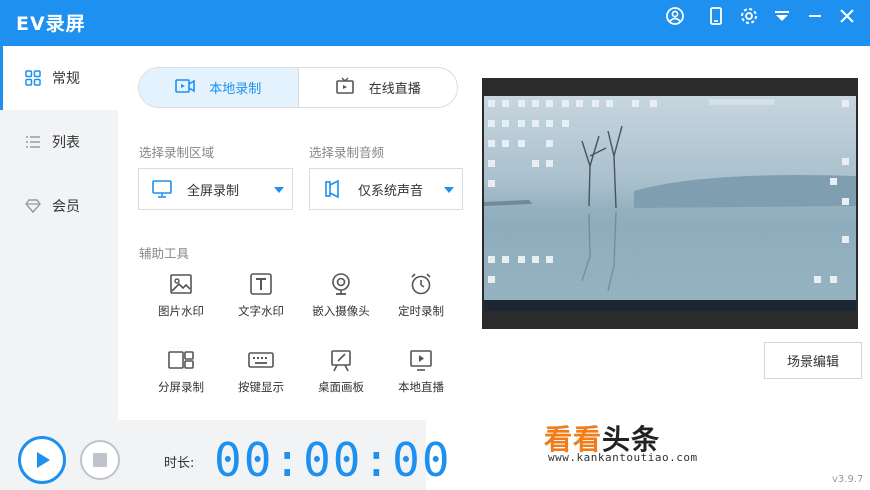  What do you see at coordinates (421, 311) in the screenshot?
I see `tool-label: 定时录制` at bounding box center [421, 311].